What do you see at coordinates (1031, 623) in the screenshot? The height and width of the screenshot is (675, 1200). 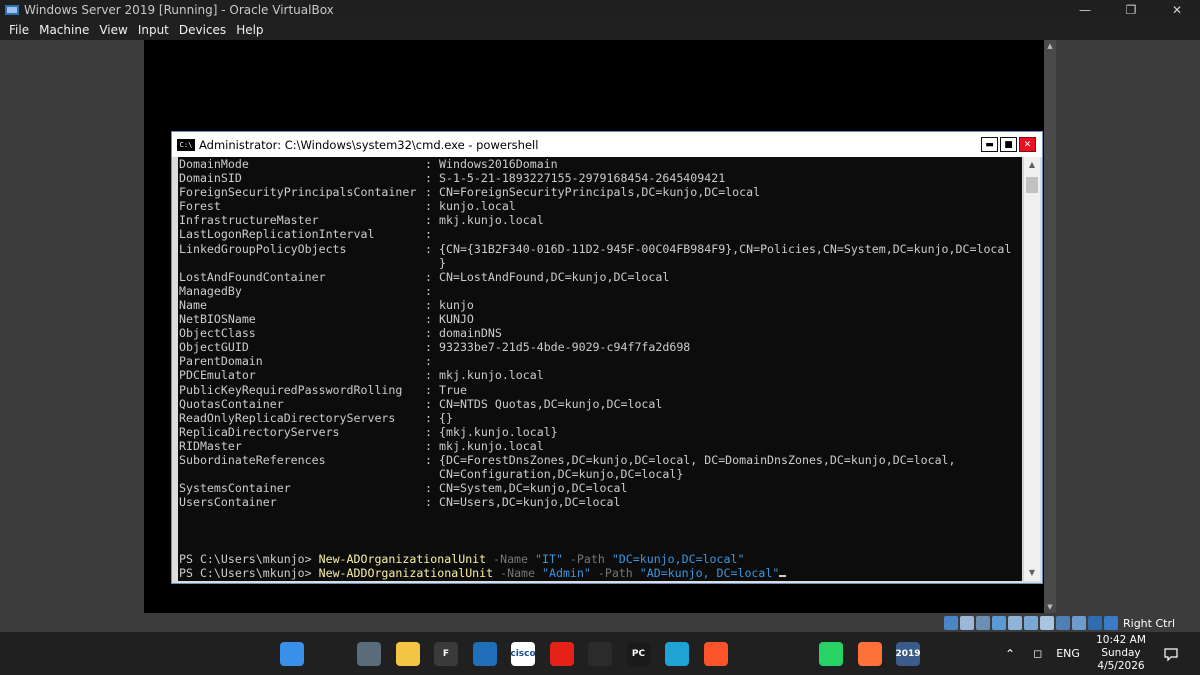 I see `shared-folder-icon` at bounding box center [1031, 623].